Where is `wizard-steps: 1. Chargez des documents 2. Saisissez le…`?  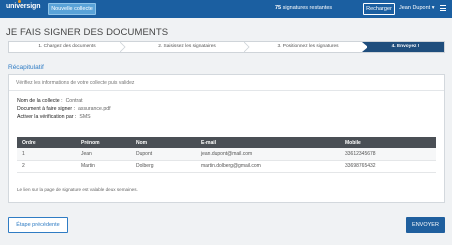
wizard-steps: 1. Chargez des documents 2. Saisissez le… is located at coordinates (226, 47).